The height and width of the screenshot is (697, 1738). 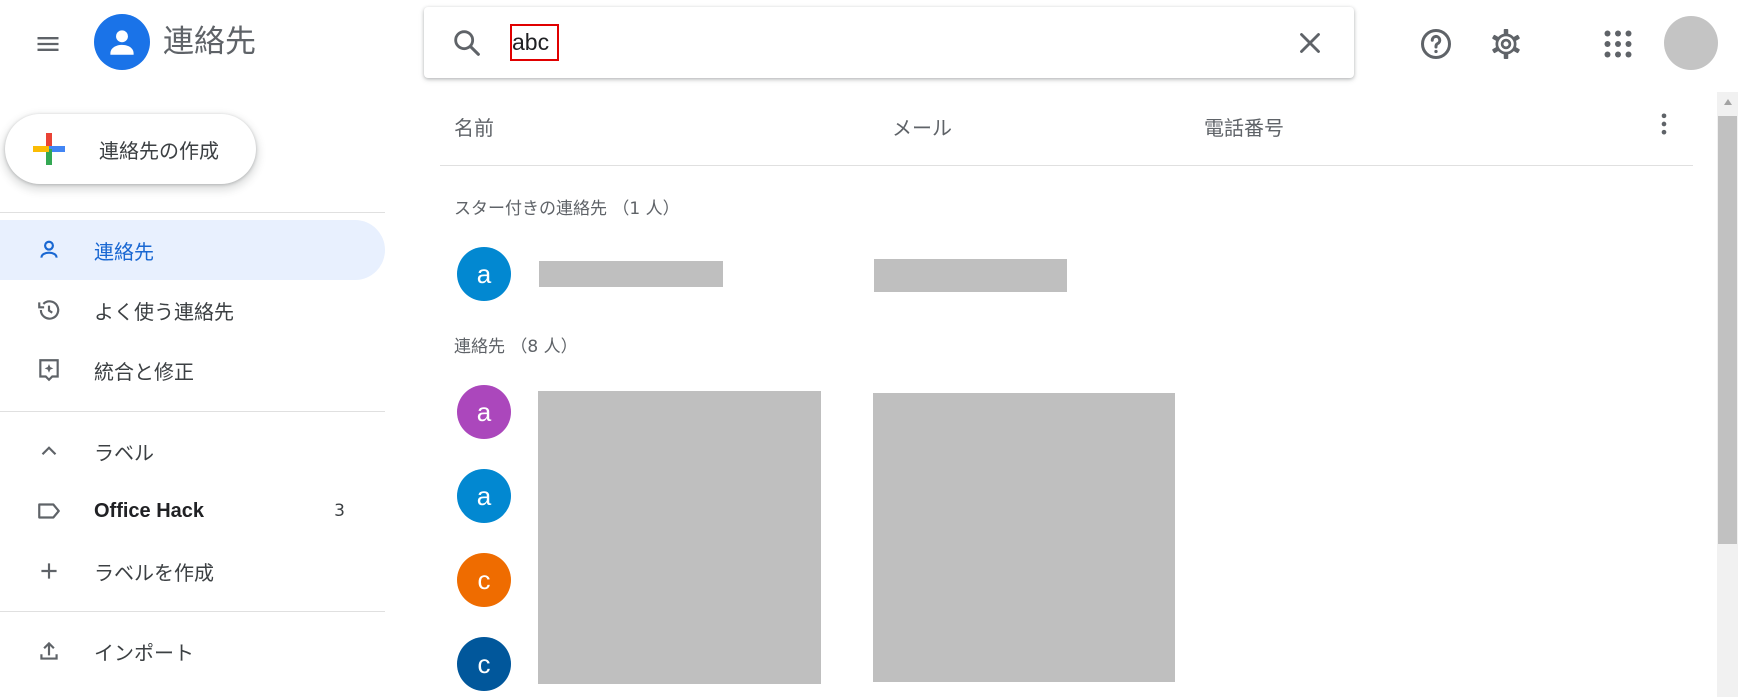 I want to click on starred-section-header: スター付きの連絡先 （1 人）, so click(x=567, y=209).